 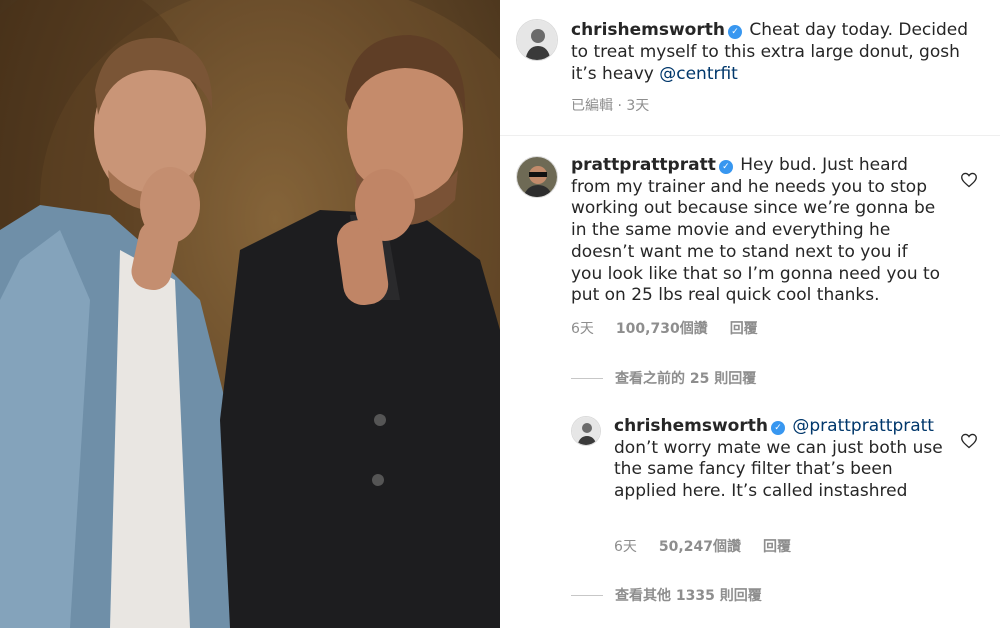 I want to click on post-author-username: chrishemsworth, so click(x=648, y=30).